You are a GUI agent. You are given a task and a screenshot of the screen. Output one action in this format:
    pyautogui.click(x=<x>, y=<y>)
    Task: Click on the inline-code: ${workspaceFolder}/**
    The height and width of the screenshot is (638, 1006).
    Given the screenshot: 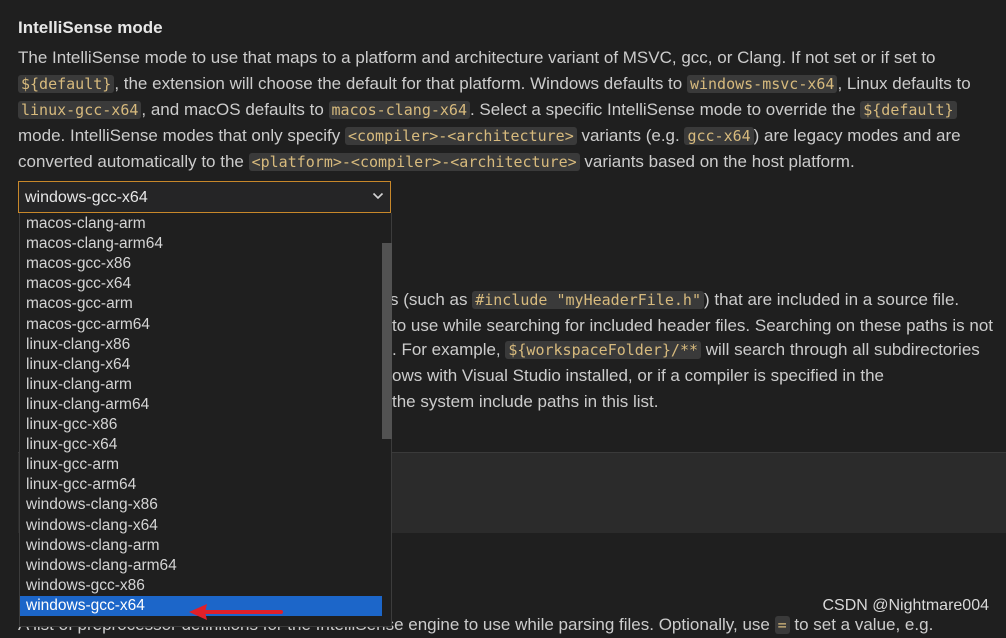 What is the action you would take?
    pyautogui.click(x=603, y=350)
    